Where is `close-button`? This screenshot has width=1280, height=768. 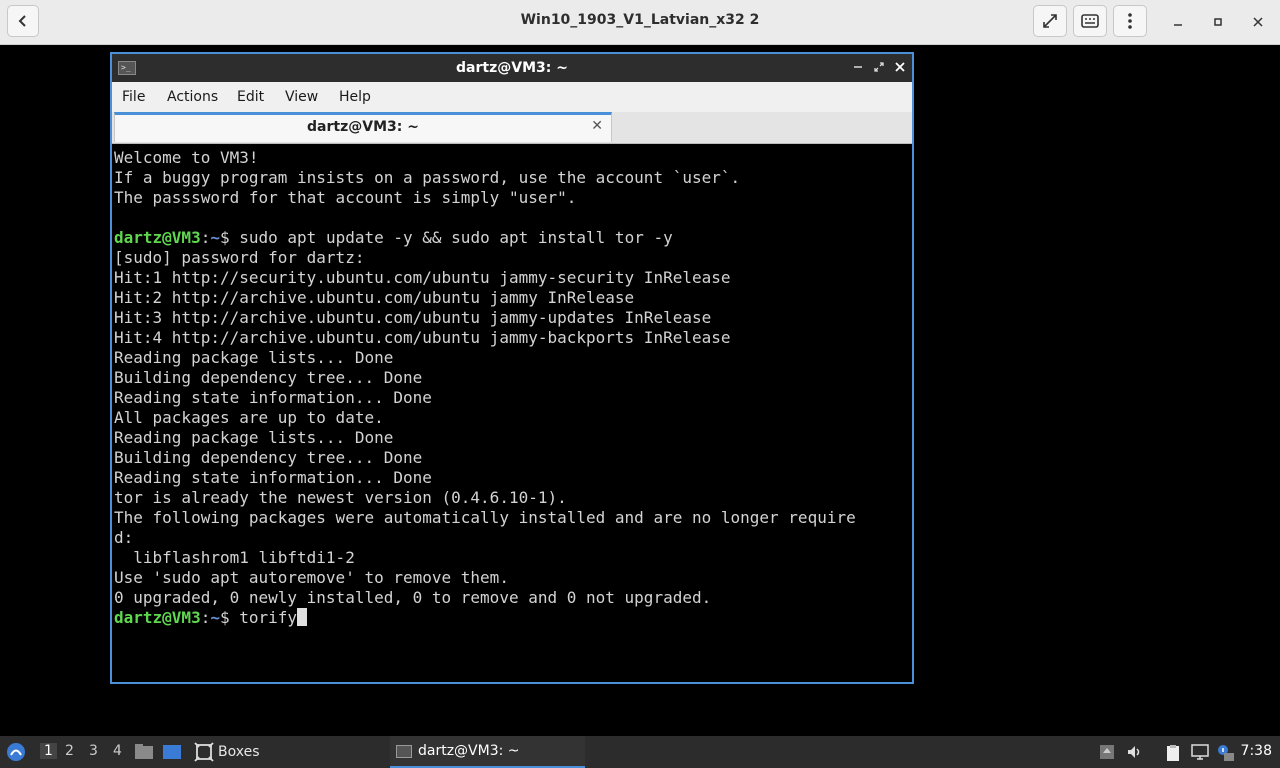 close-button is located at coordinates (1258, 22).